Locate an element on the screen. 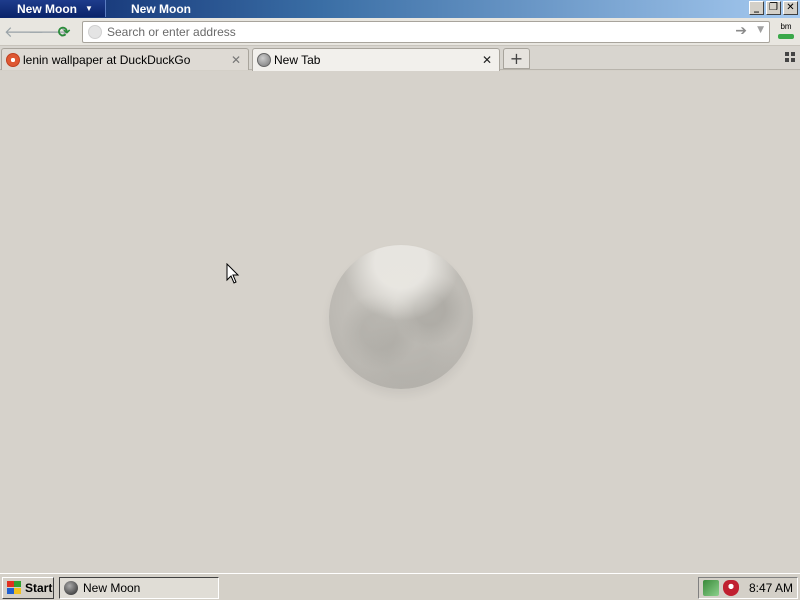 The height and width of the screenshot is (600, 800). history-dropdown-icon: ▼ is located at coordinates (760, 30).